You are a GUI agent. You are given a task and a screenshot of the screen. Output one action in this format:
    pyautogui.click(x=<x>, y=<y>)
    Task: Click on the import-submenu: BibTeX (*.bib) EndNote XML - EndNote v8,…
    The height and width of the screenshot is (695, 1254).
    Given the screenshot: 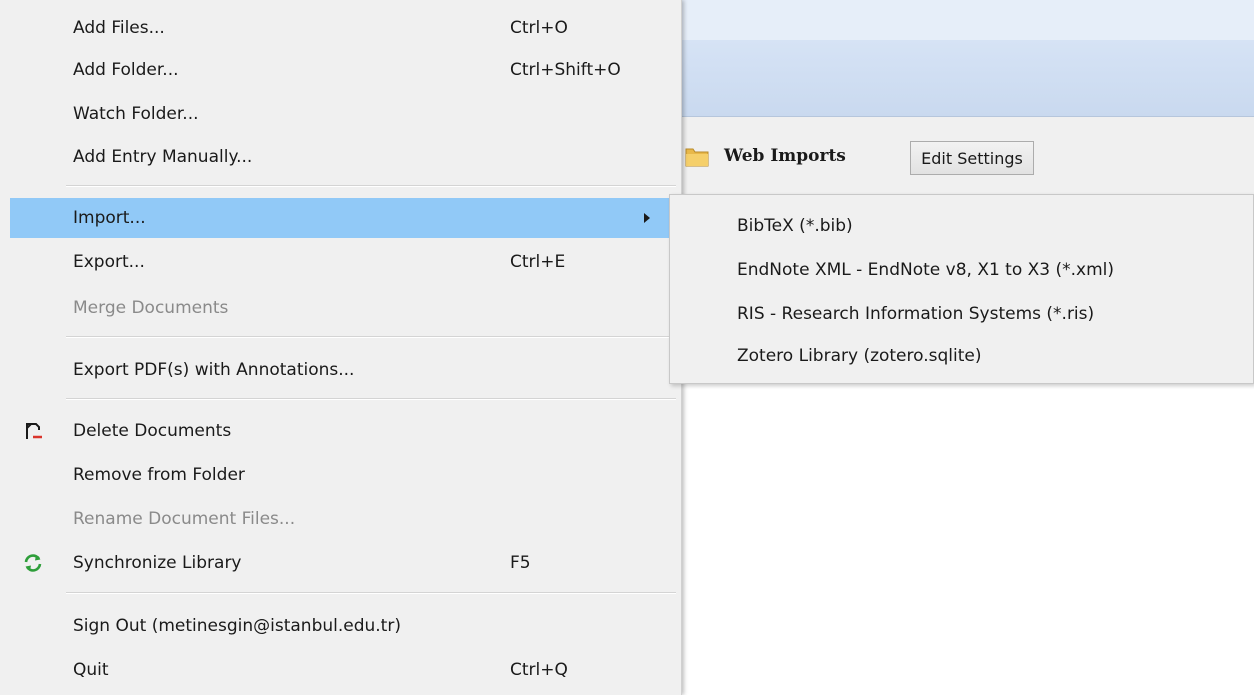 What is the action you would take?
    pyautogui.click(x=961, y=289)
    